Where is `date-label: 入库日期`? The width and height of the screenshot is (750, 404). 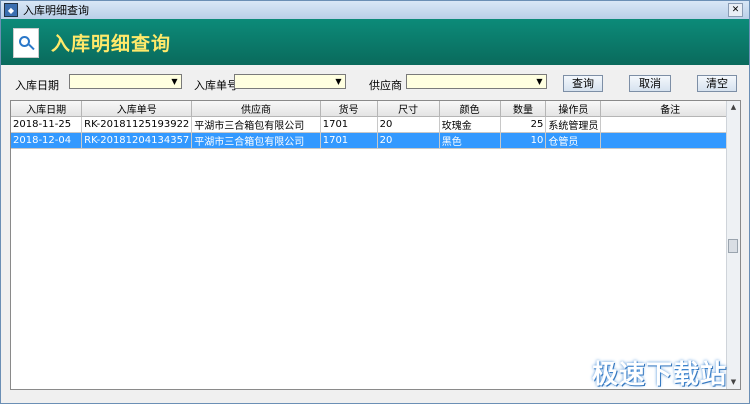 date-label: 入库日期 is located at coordinates (37, 85).